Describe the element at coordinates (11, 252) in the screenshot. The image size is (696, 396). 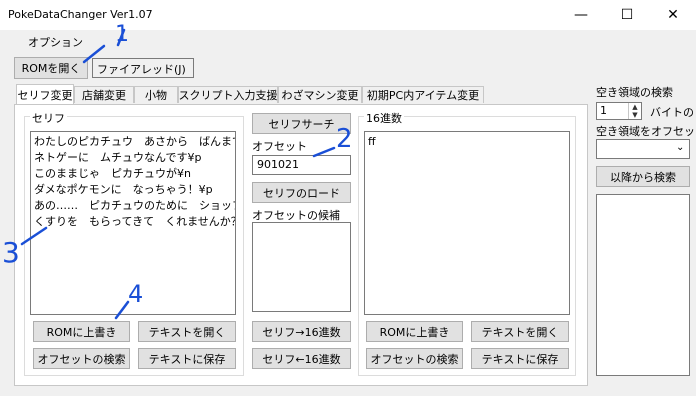
I see `annotation-3: 3` at that location.